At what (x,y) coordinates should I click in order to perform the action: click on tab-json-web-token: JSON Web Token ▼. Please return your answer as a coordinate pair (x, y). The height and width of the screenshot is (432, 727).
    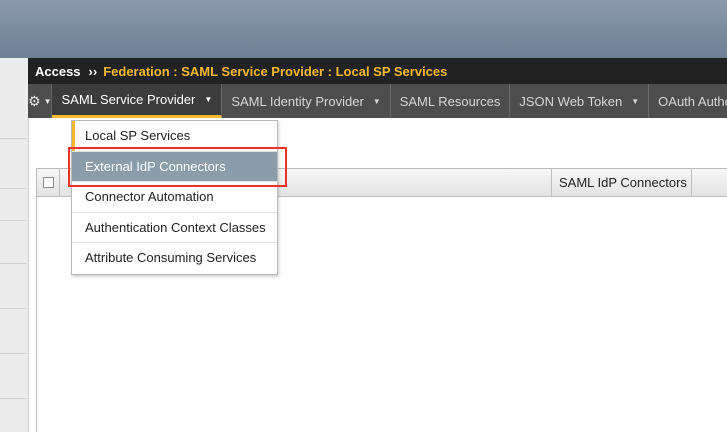
    Looking at the image, I should click on (580, 101).